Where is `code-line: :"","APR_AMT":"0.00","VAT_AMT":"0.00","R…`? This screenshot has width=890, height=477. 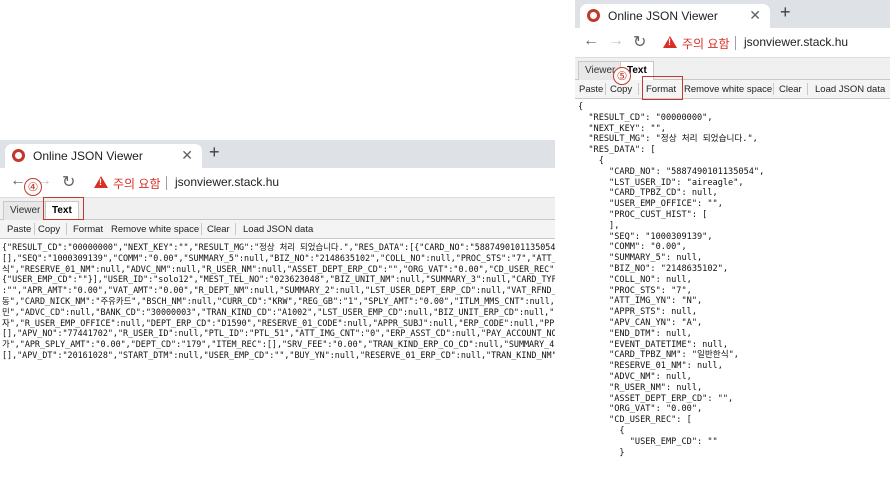 code-line: :"","APR_AMT":"0.00","VAT_AMT":"0.00","R… is located at coordinates (278, 290).